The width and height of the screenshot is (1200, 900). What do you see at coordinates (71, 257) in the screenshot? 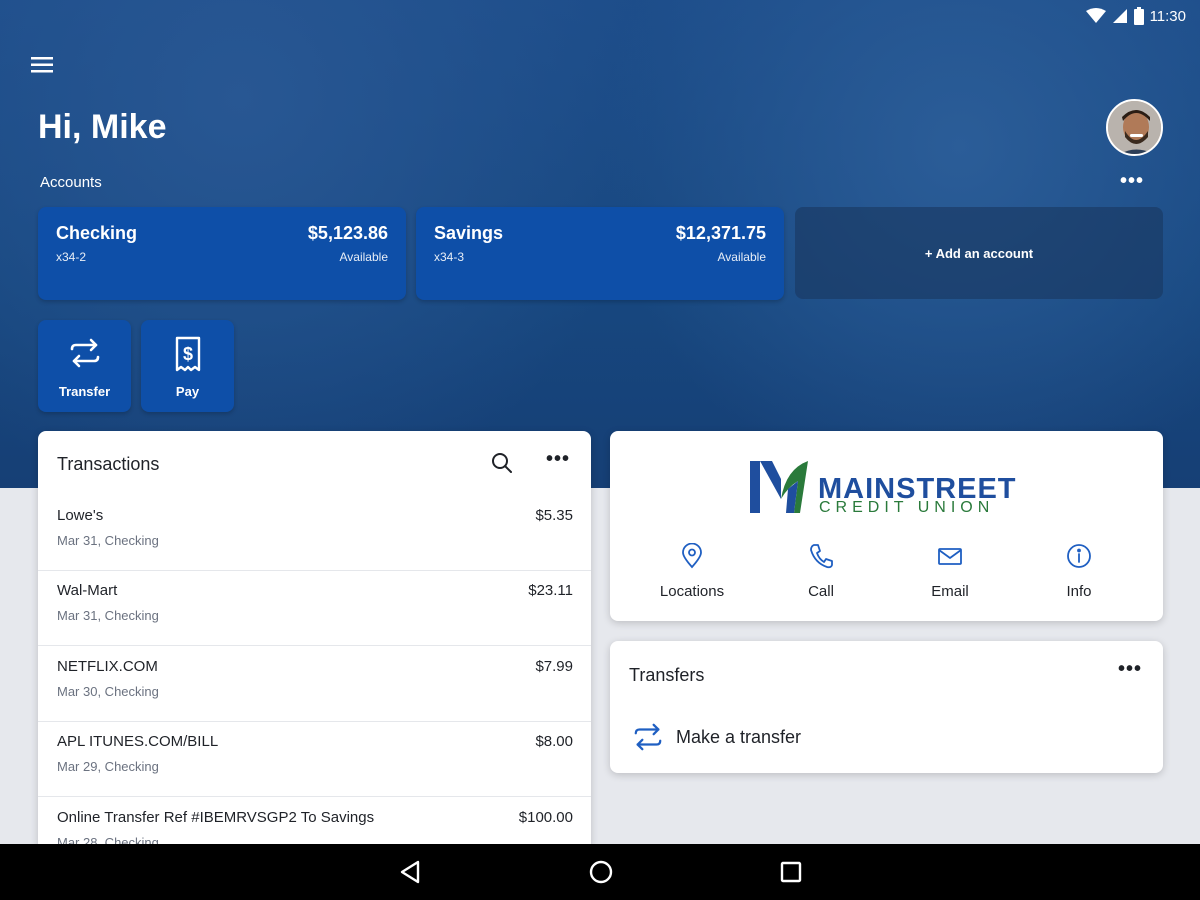
I see `account-number: x34-2` at bounding box center [71, 257].